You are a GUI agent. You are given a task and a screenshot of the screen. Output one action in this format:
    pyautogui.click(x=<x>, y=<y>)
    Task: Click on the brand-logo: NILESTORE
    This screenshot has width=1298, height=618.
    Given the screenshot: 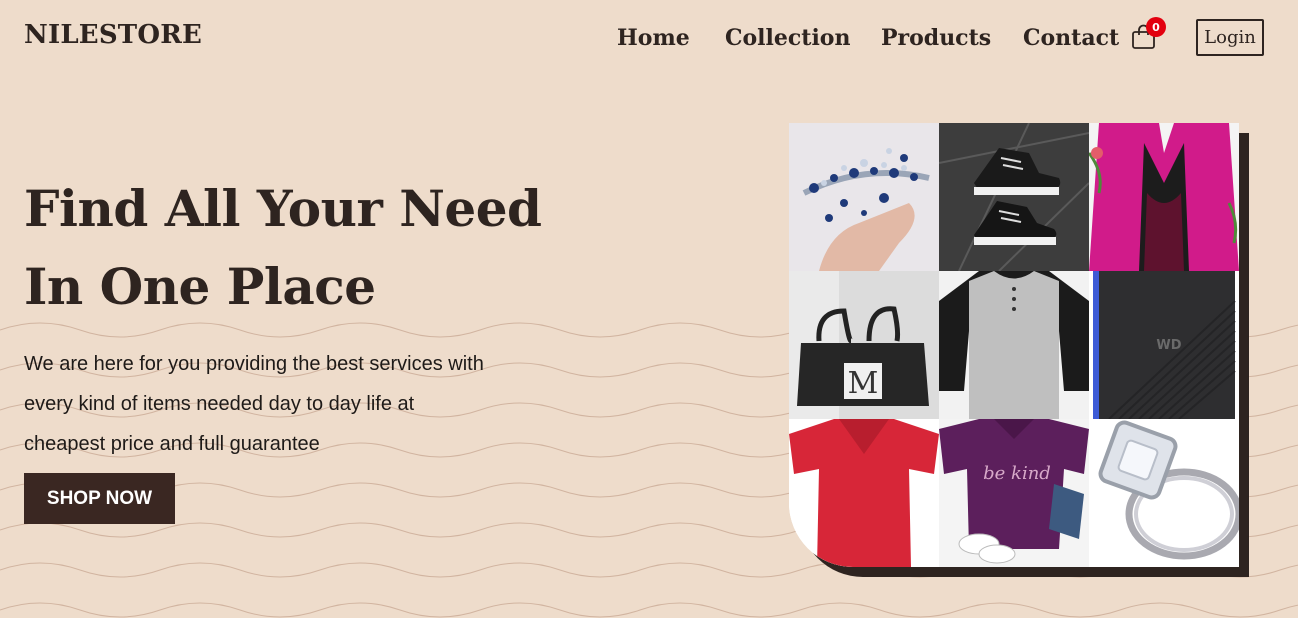 What is the action you would take?
    pyautogui.click(x=113, y=35)
    